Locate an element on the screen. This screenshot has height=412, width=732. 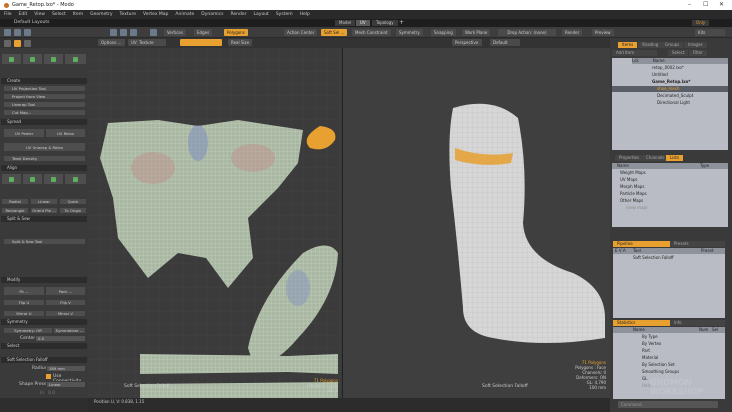
symmetry-dropdown: Symmetry: Off is located at coordinates (28, 330).